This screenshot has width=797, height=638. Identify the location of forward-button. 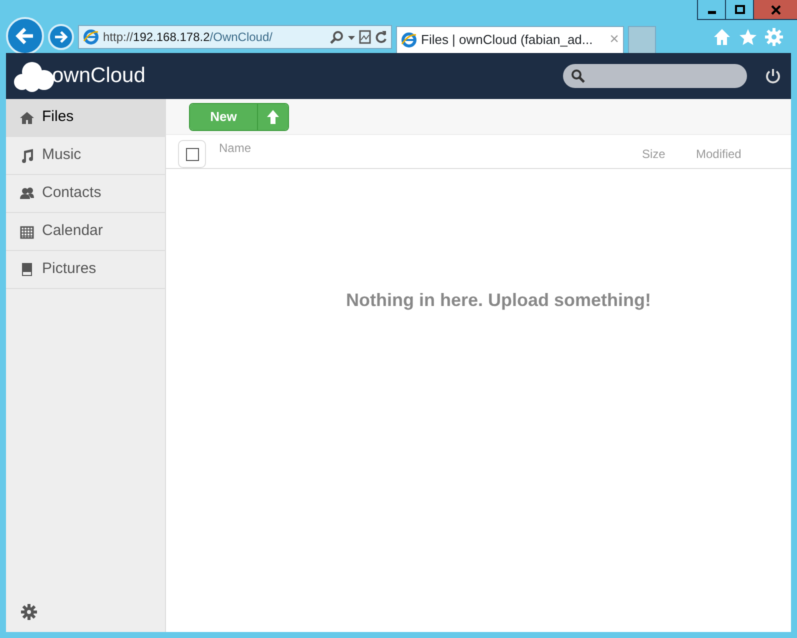
(61, 37).